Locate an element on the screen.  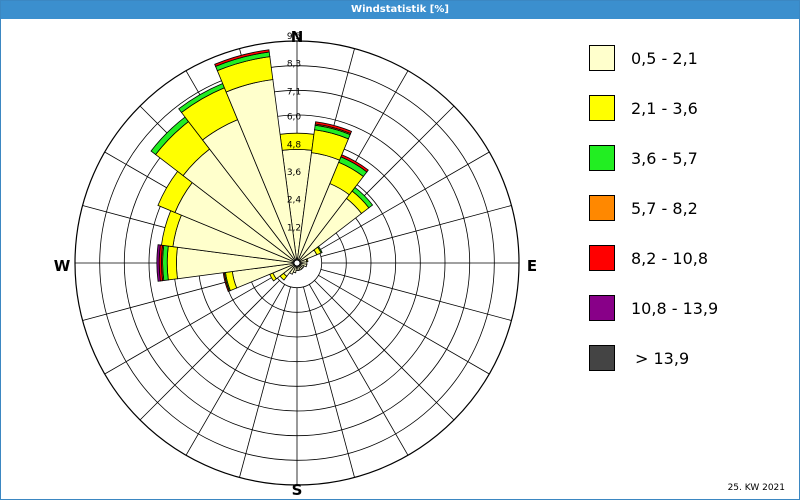
legend-item: 5,7 - 8,2 is located at coordinates (689, 210).